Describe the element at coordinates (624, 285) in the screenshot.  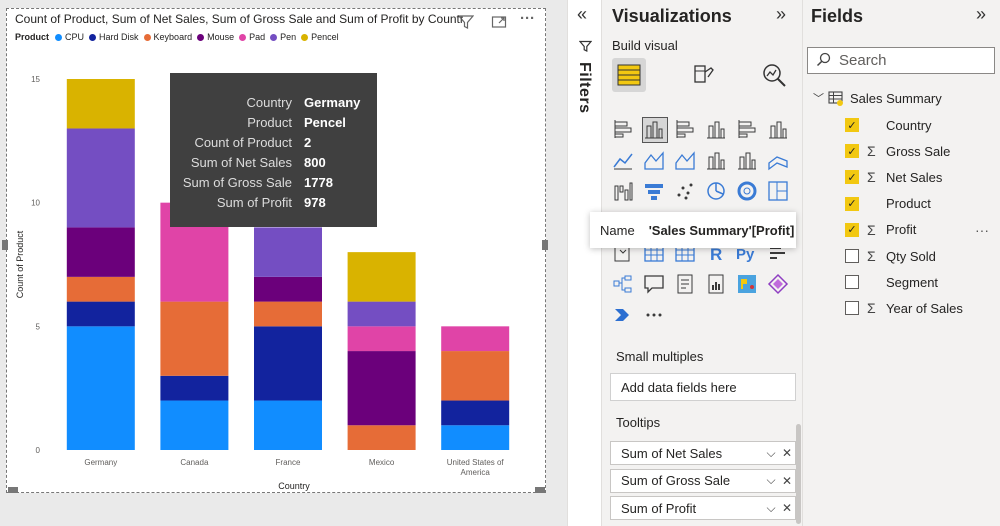
I see `decomposition-tree-icon` at that location.